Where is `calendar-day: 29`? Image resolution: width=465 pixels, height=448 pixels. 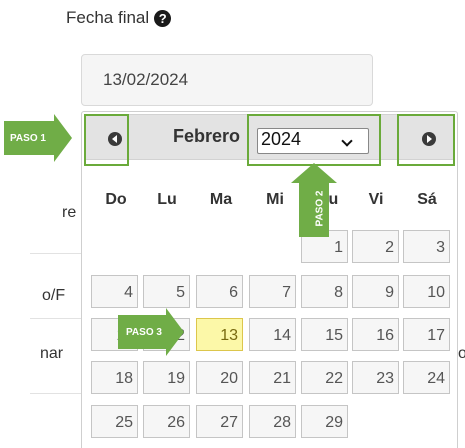
calendar-day: 29 is located at coordinates (324, 421).